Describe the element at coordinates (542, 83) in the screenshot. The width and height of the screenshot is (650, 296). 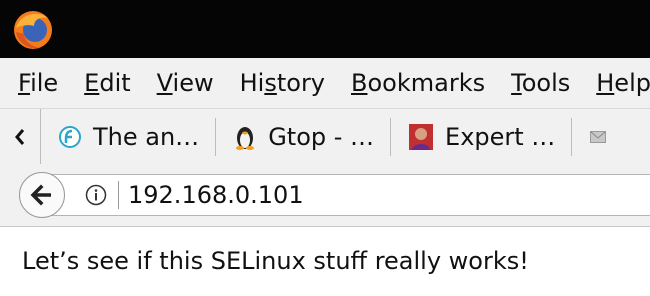
I see `menu-tools: Tools` at that location.